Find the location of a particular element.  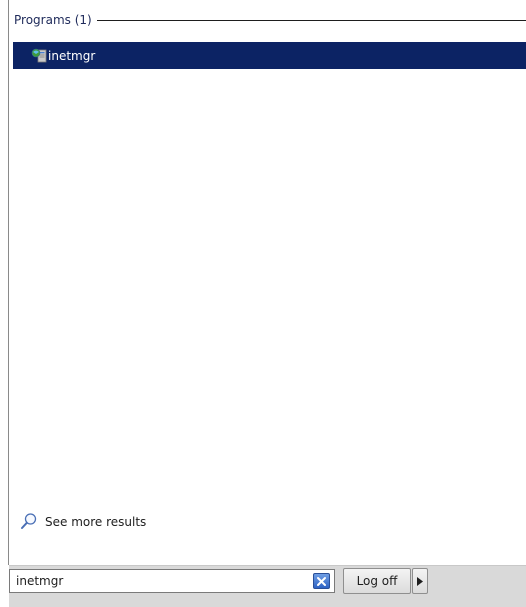

result-label: inetmgr is located at coordinates (72, 55).